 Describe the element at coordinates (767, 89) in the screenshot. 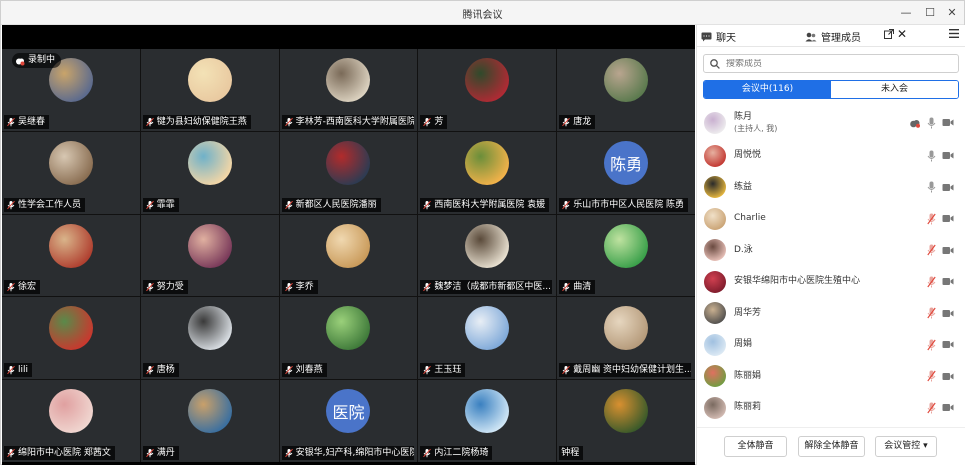

I see `tab-in-meeting: 会议中(116)` at that location.